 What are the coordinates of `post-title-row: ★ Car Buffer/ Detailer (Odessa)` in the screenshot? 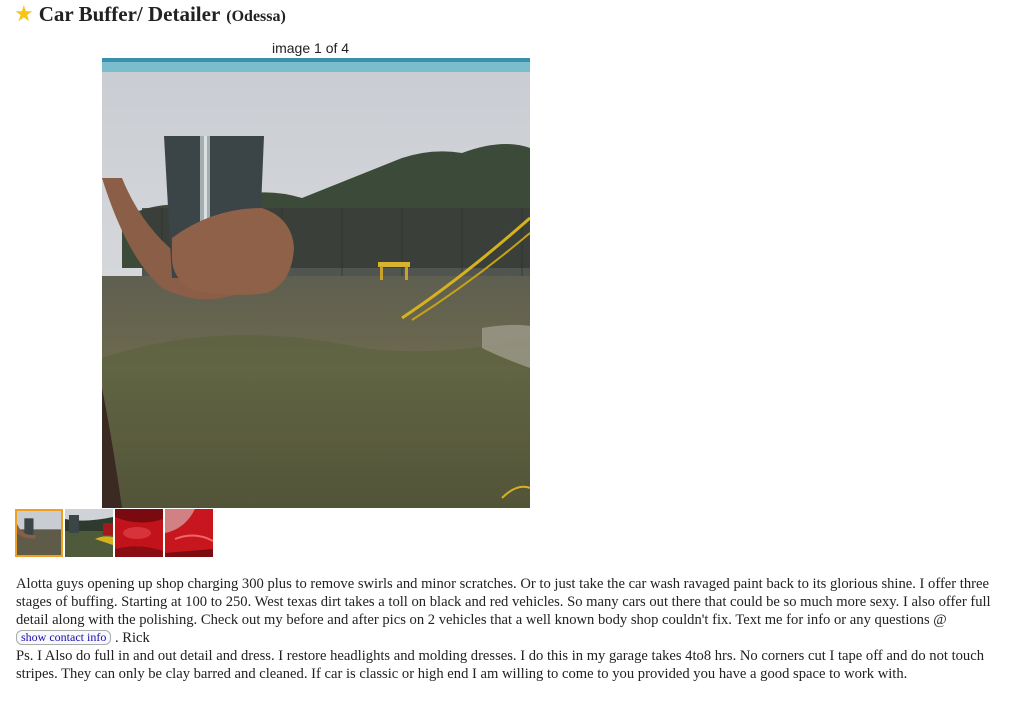 It's located at (150, 14).